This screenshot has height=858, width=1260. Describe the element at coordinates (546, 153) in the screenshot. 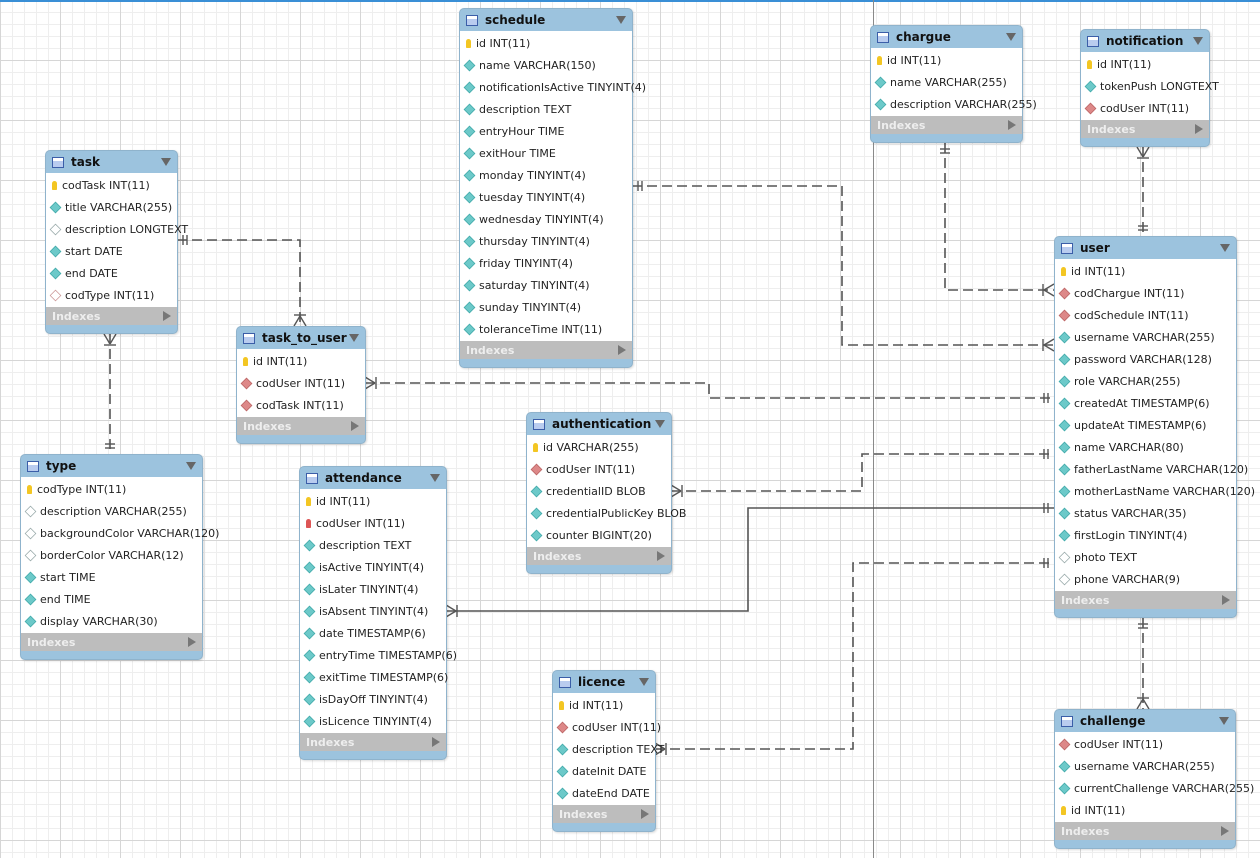

I see `column-row: exitHour TIME` at that location.